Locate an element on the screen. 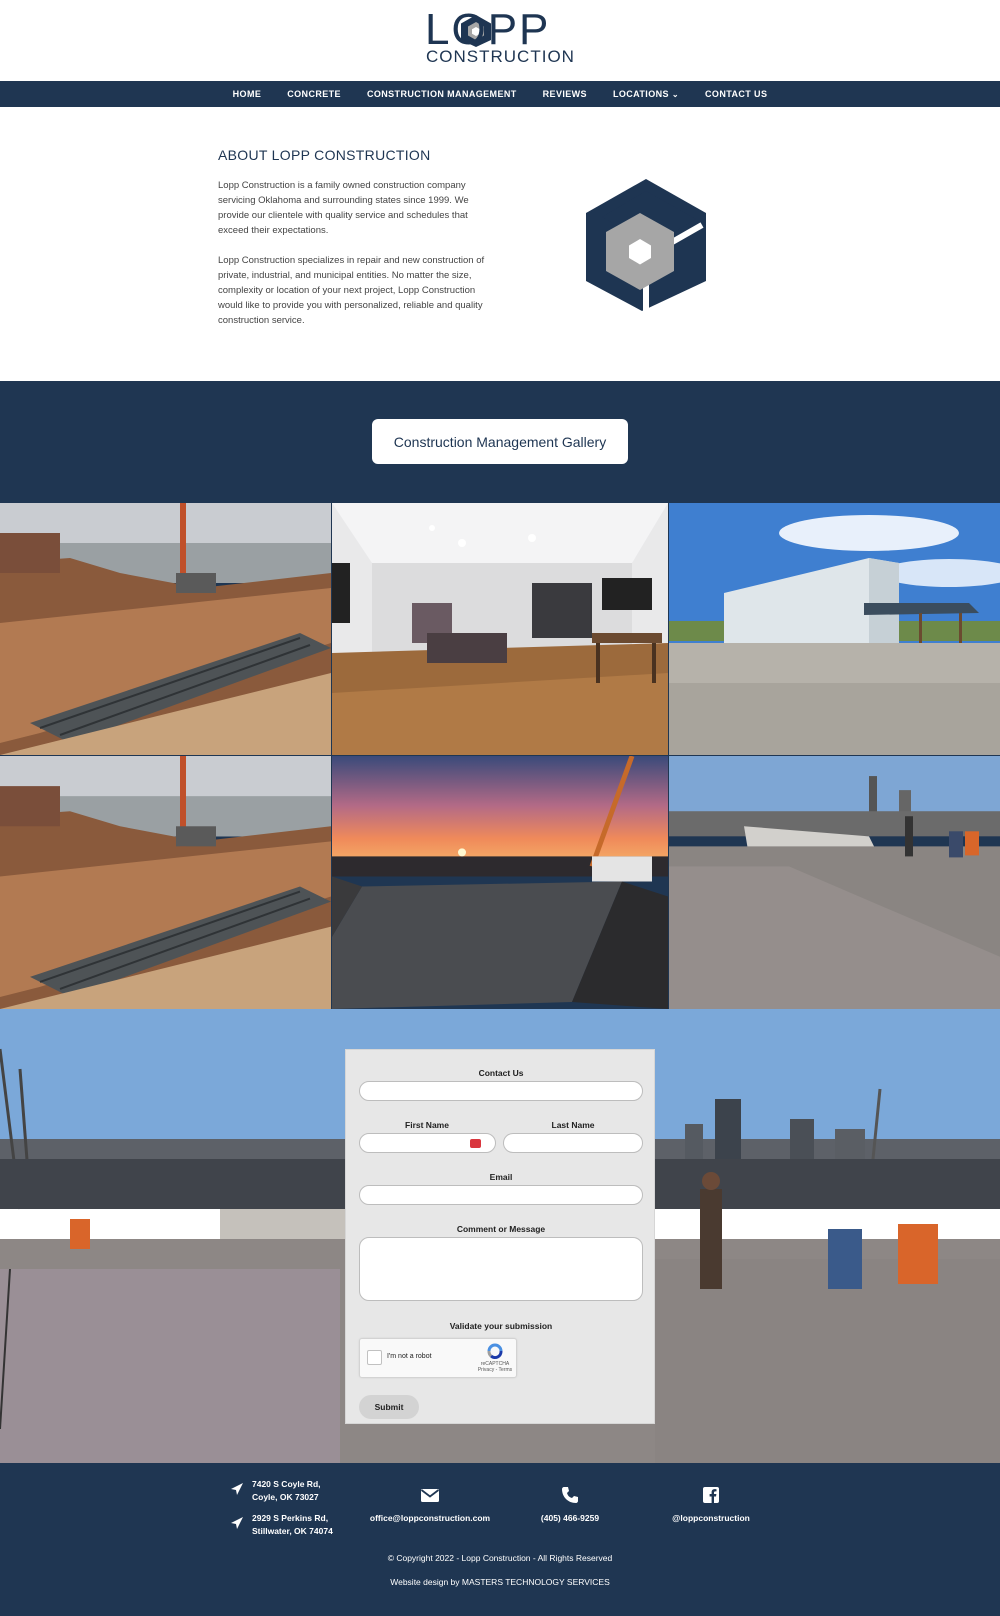  footer-facebook: @loppconstruction is located at coordinates (711, 1504).